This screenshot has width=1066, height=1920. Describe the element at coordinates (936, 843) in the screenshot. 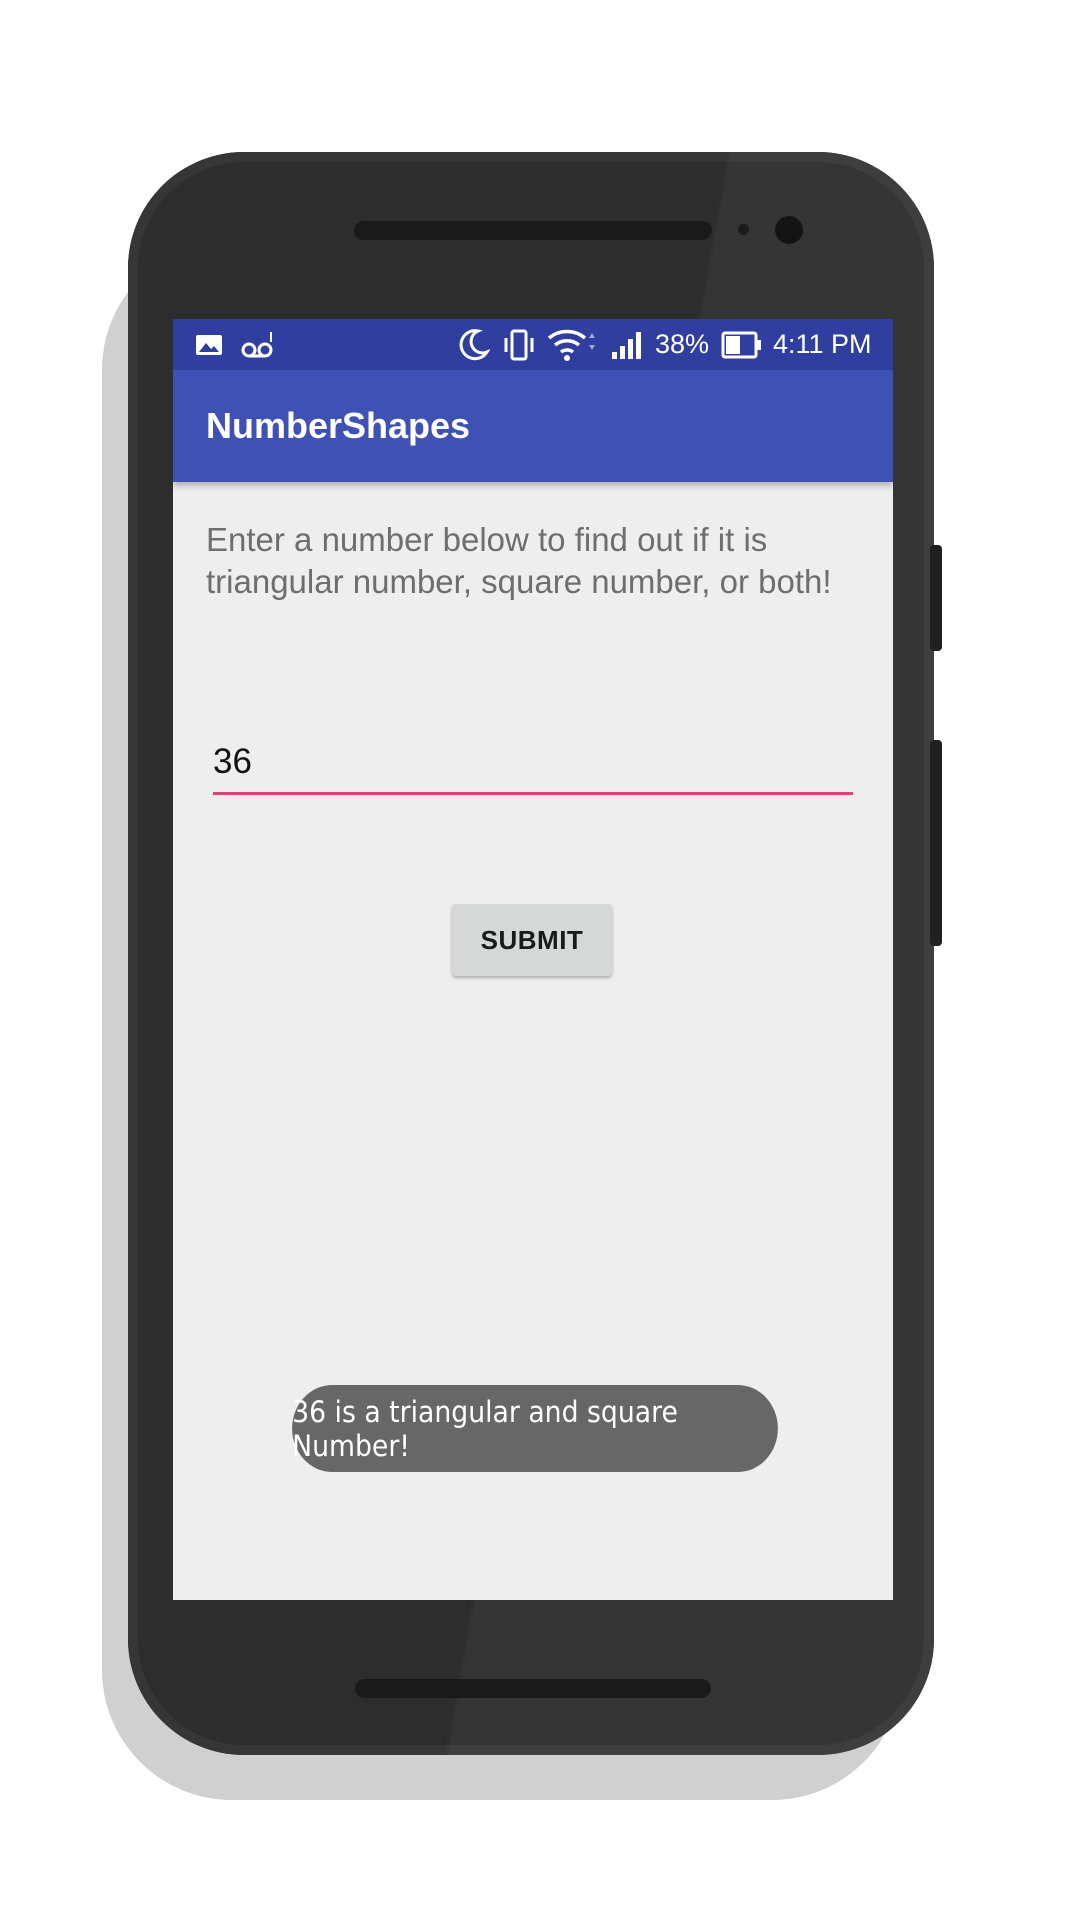

I see `volume-rocker` at that location.